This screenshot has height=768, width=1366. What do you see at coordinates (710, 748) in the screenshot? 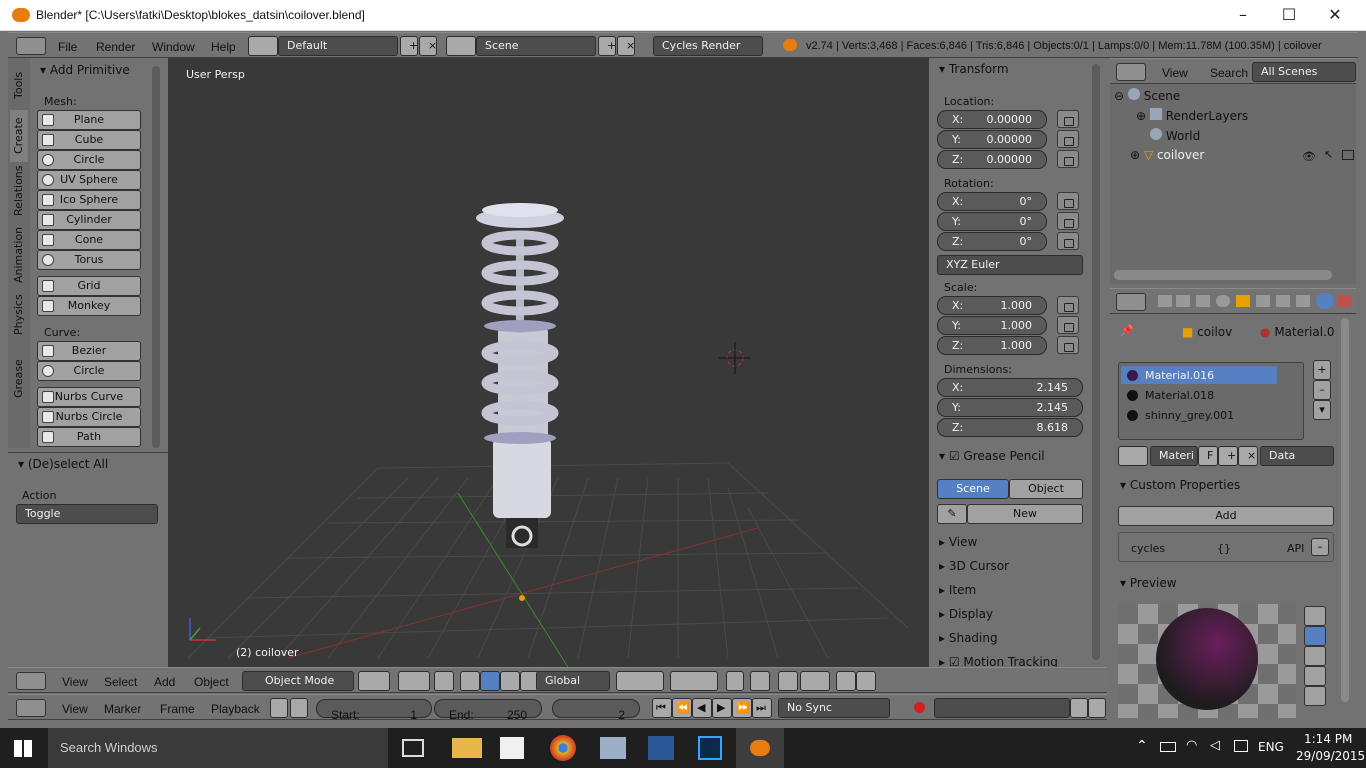
I see `photoshop-icon` at bounding box center [710, 748].